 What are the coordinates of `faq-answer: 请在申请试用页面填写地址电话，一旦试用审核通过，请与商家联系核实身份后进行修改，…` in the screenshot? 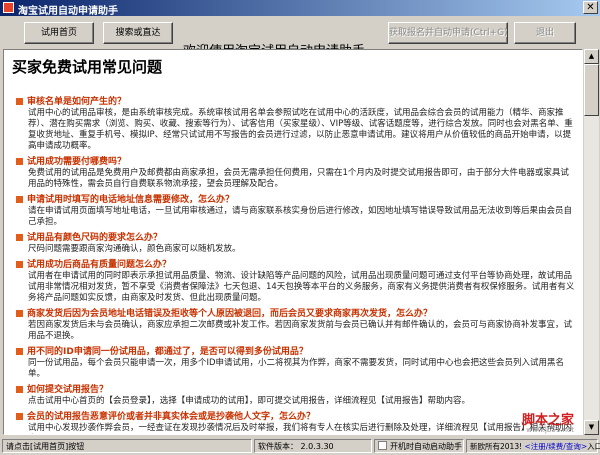 It's located at (300, 216).